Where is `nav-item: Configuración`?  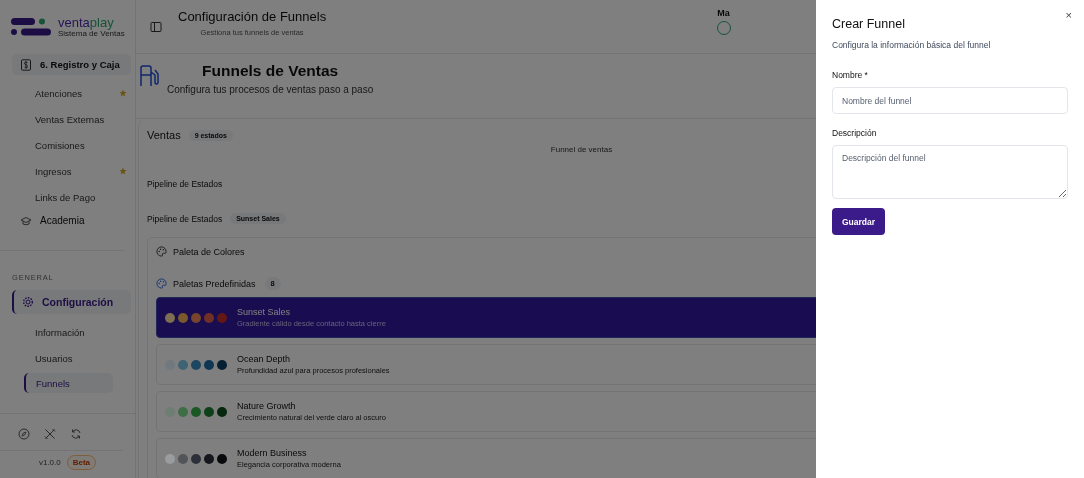 nav-item: Configuración is located at coordinates (71, 302).